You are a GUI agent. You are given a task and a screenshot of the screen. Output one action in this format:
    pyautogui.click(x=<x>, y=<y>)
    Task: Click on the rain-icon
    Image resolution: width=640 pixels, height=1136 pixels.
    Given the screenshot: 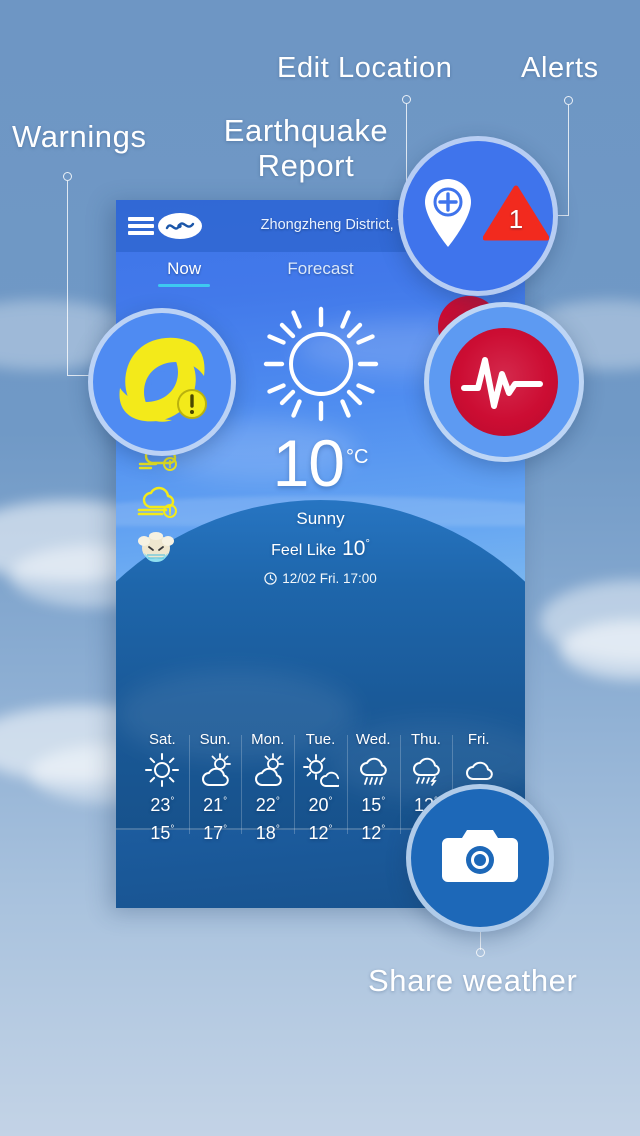 What is the action you would take?
    pyautogui.click(x=373, y=770)
    